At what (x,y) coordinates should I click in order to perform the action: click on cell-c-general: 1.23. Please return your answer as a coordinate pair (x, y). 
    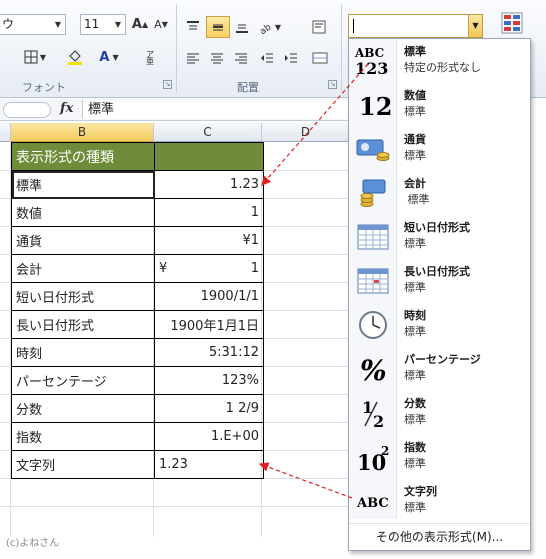
    Looking at the image, I should click on (209, 184).